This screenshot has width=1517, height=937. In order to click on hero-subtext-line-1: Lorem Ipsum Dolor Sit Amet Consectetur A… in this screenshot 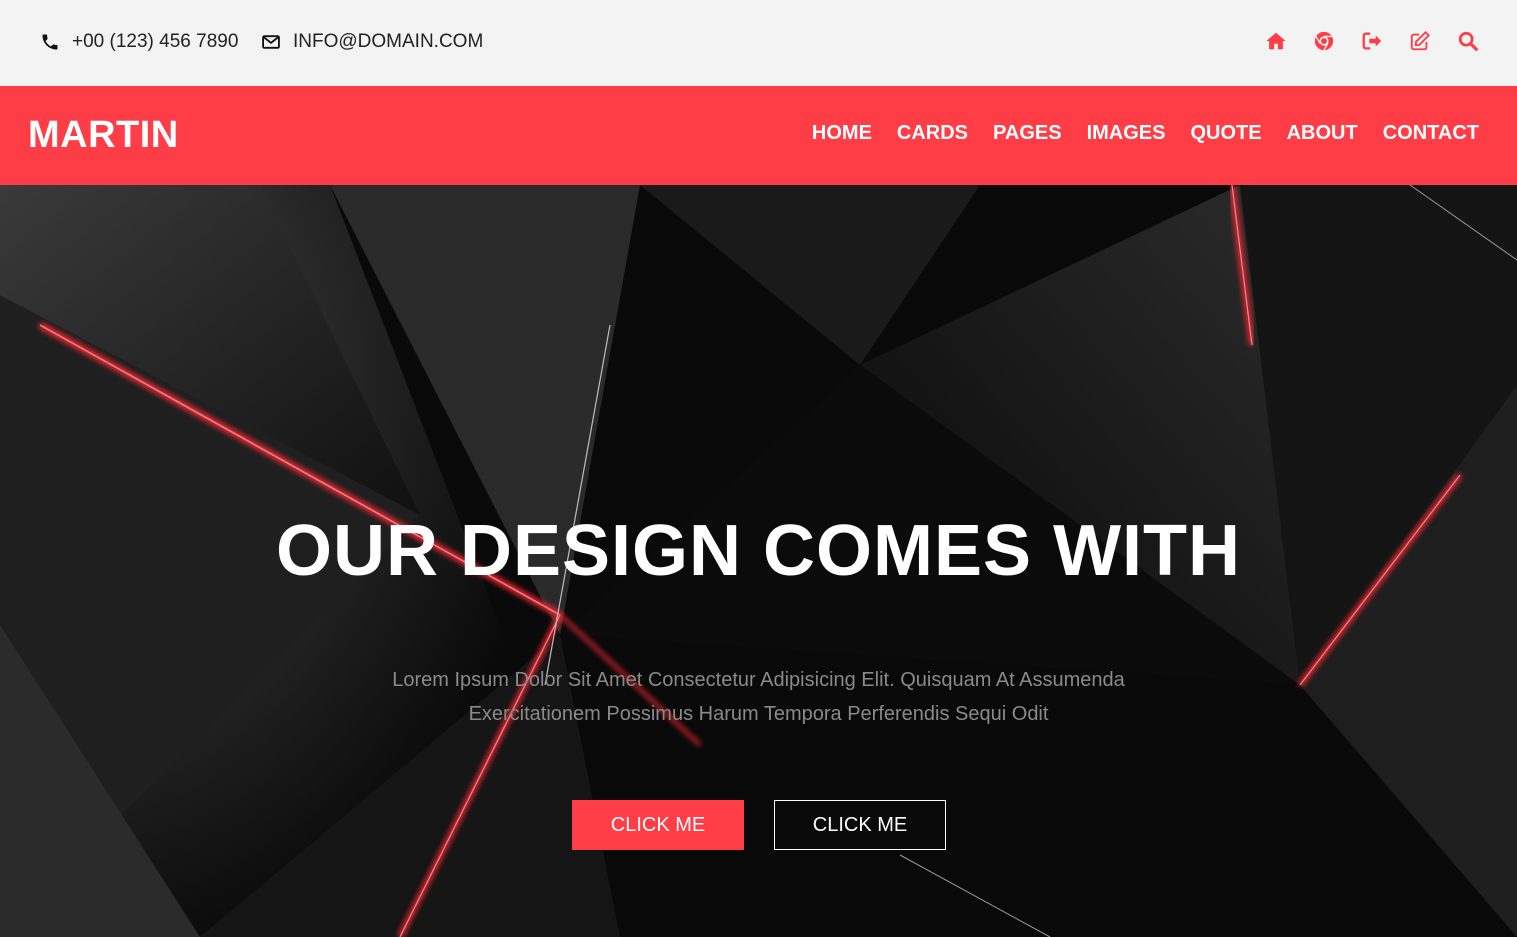, I will do `click(758, 680)`.